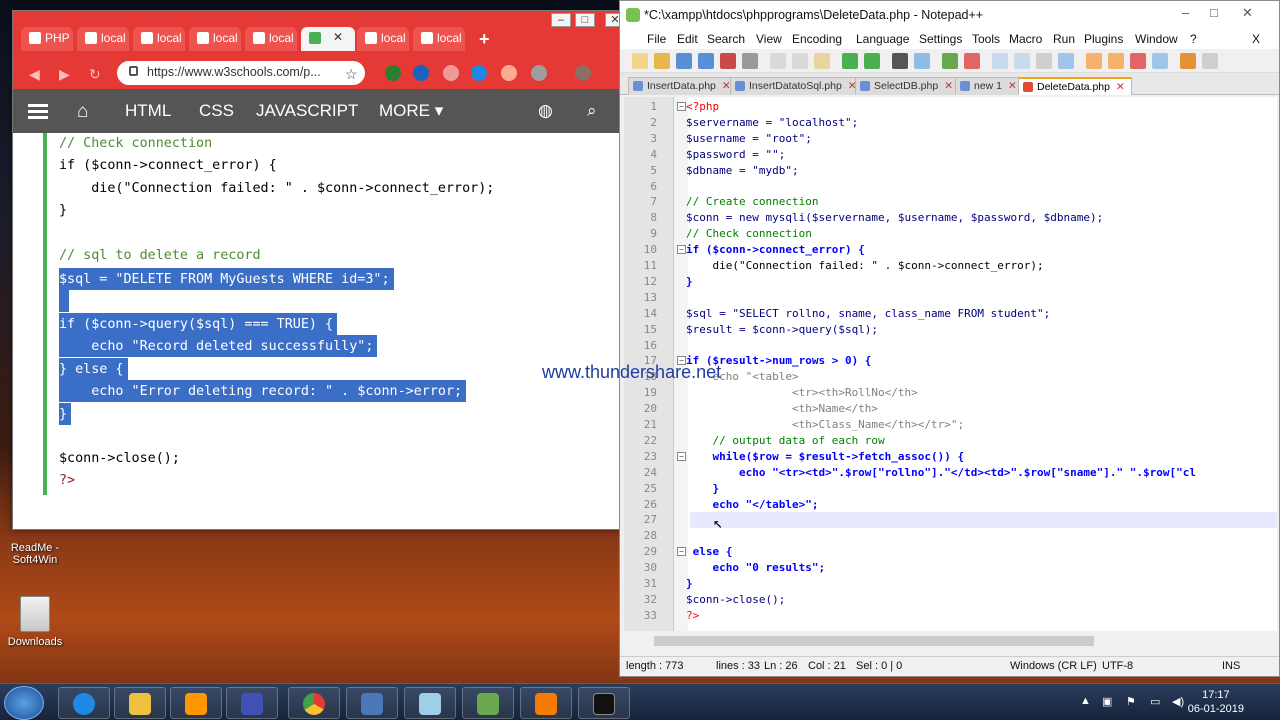  Describe the element at coordinates (539, 73) in the screenshot. I see `shield-icon` at that location.